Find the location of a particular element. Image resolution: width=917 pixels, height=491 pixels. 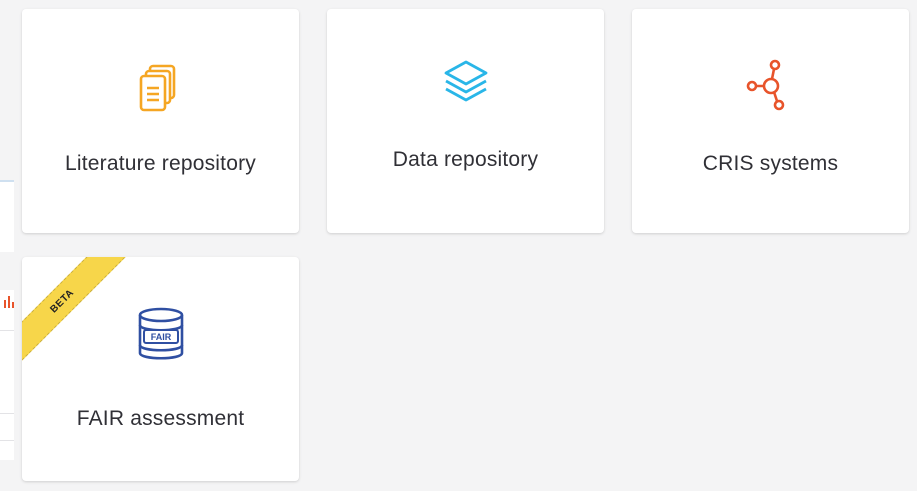

card-literature-repository: Literature repository is located at coordinates (160, 121).